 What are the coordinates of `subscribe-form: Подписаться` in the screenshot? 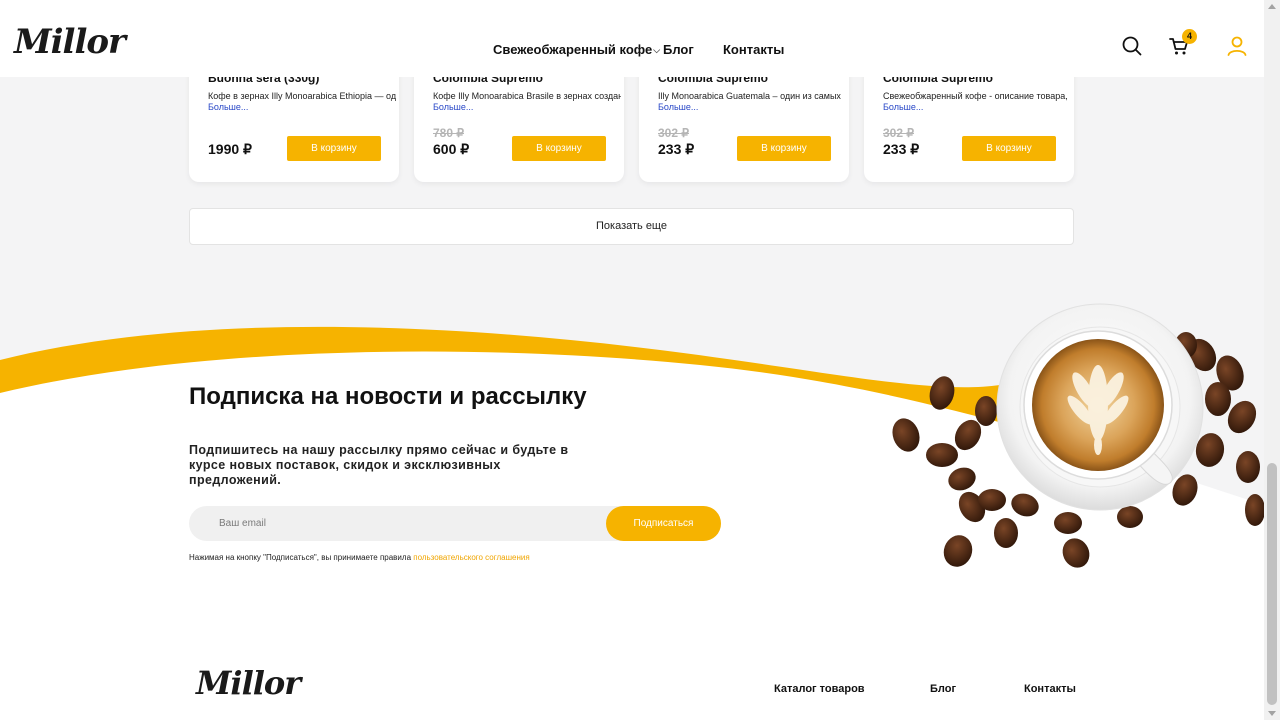 It's located at (455, 523).